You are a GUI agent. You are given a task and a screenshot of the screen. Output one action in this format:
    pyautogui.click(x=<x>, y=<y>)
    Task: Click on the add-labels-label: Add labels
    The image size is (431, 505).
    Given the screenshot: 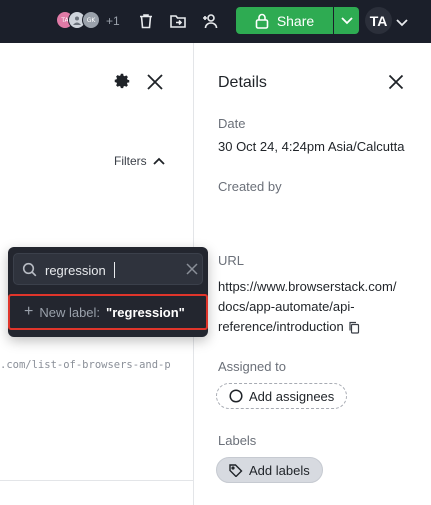 What is the action you would take?
    pyautogui.click(x=279, y=470)
    